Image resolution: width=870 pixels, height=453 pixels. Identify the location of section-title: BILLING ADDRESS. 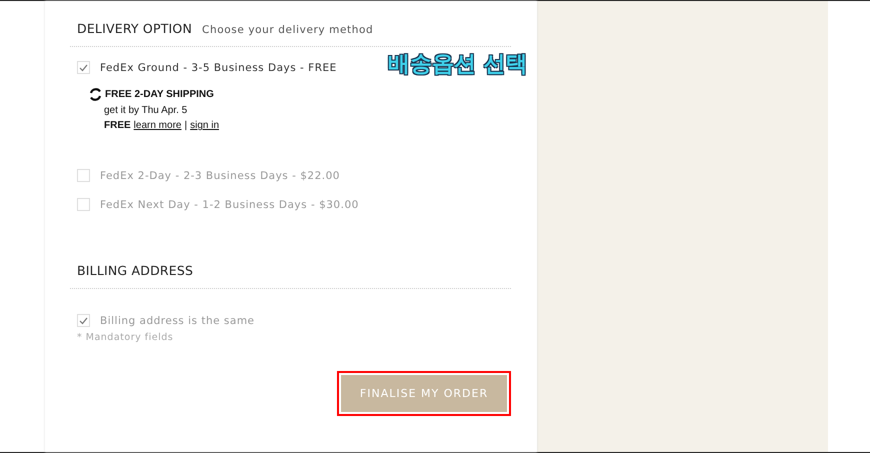
(135, 270).